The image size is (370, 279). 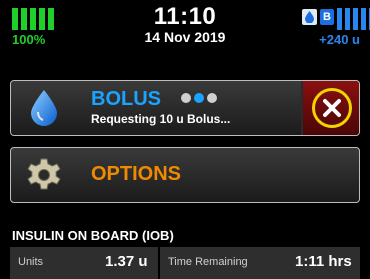 I want to click on cancel-bolus-button, so click(x=331, y=108).